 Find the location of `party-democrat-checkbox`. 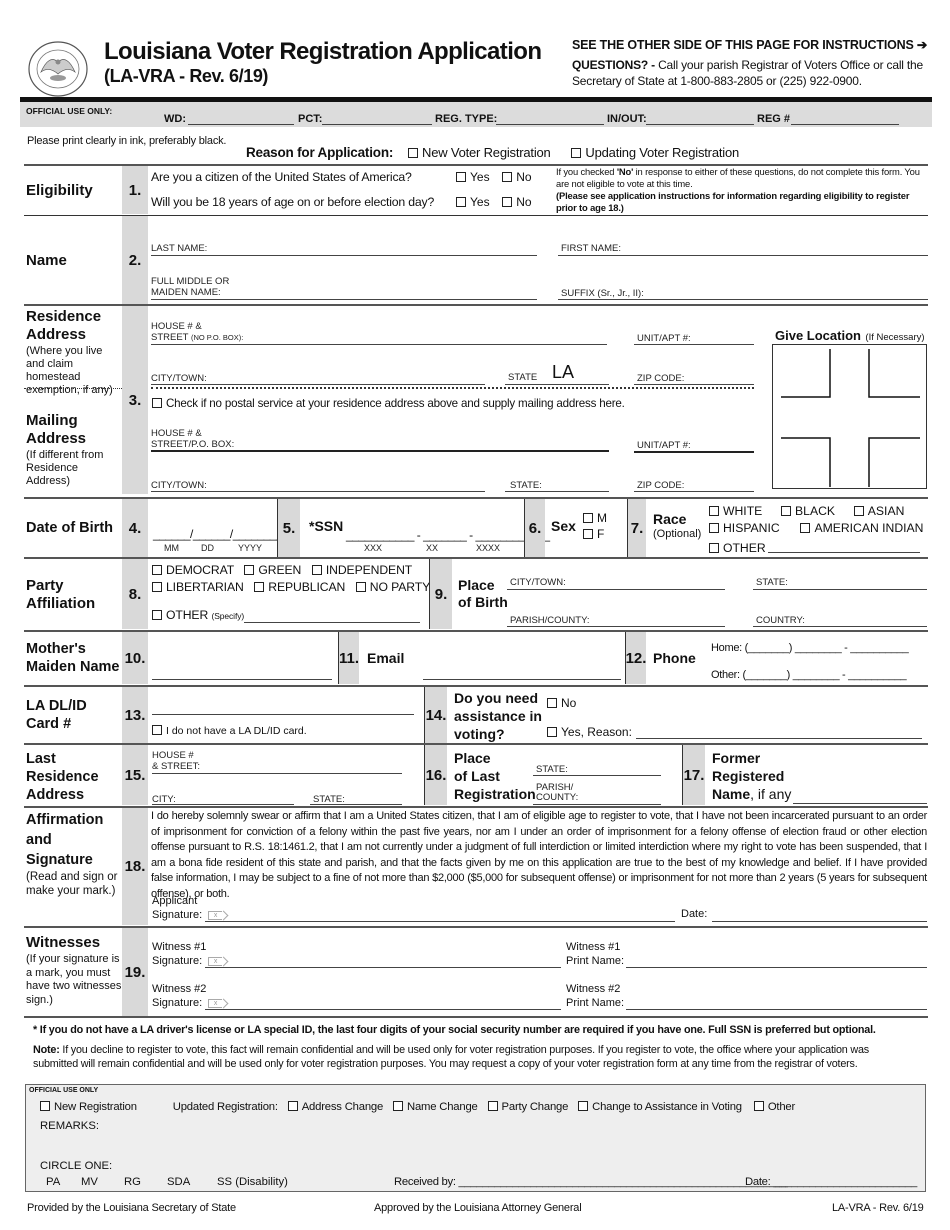

party-democrat-checkbox is located at coordinates (157, 570).